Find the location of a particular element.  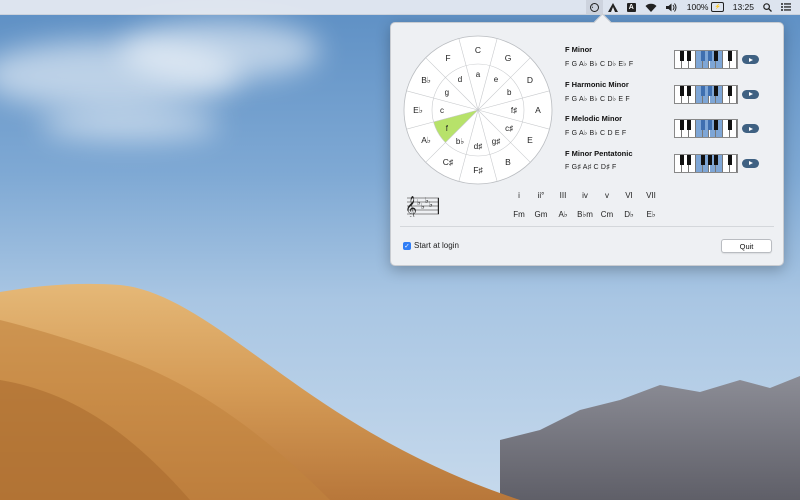

roman-numeral: VI is located at coordinates (629, 195).